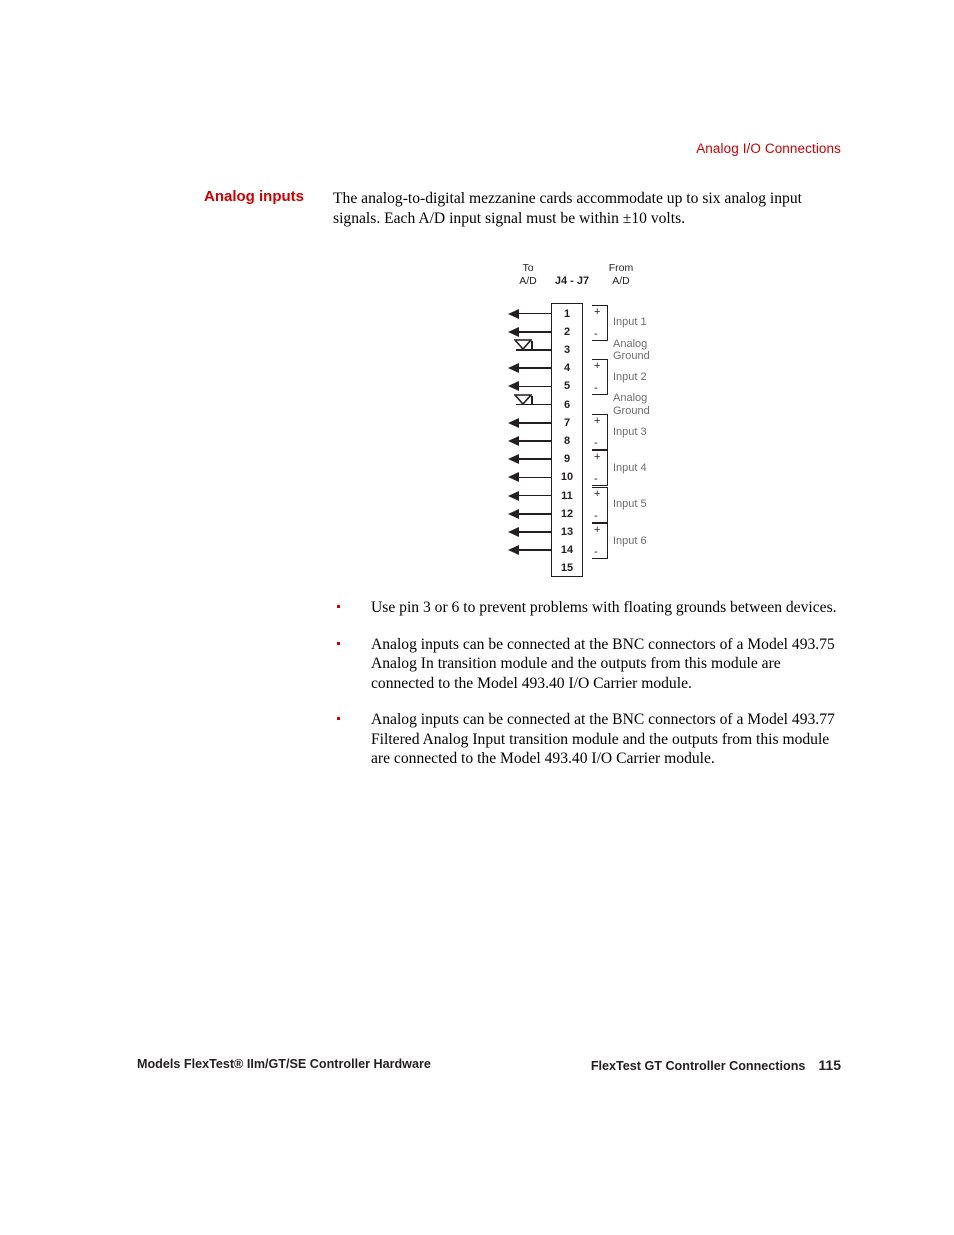  Describe the element at coordinates (631, 350) in the screenshot. I see `signal-label-2: Analog Ground` at that location.